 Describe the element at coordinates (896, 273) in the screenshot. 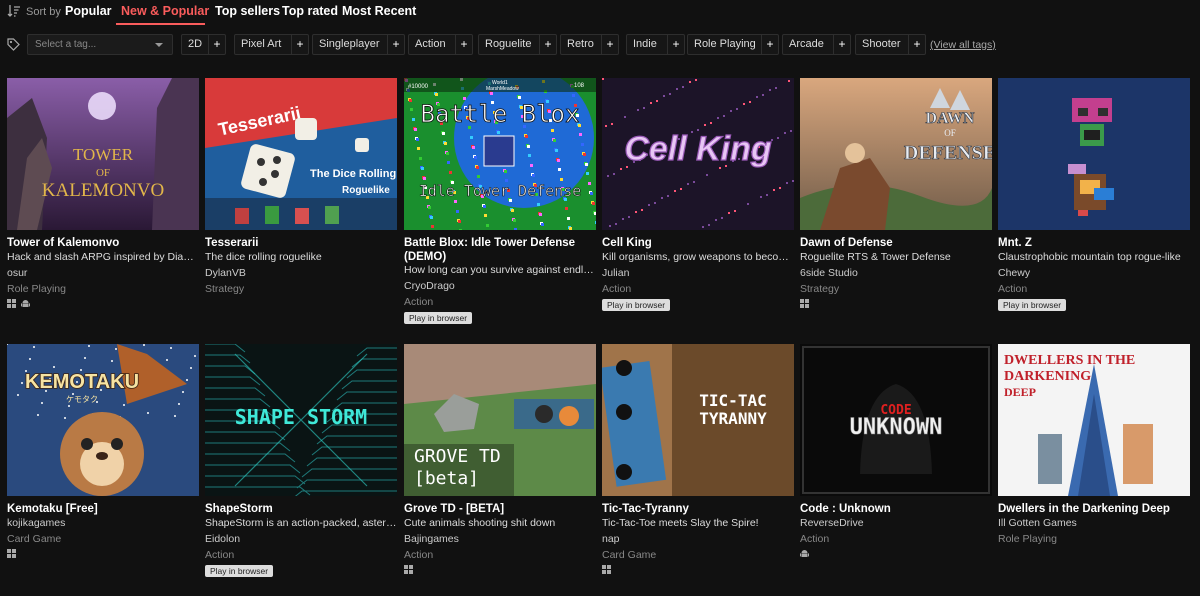

I see `game-author: 6side Studio` at that location.